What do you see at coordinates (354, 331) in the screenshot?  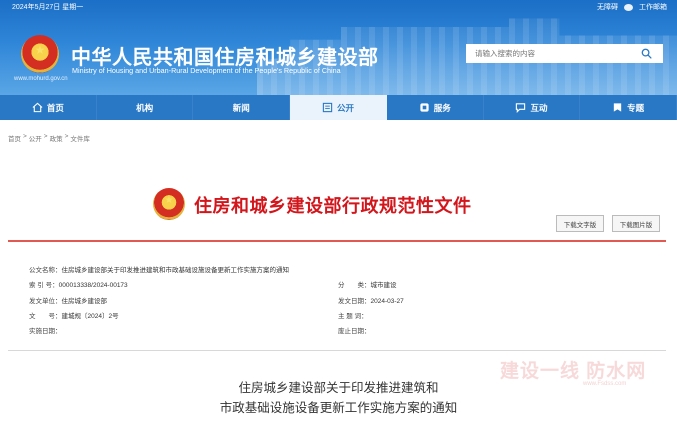 I see `meta-abolish: 废止日期：` at bounding box center [354, 331].